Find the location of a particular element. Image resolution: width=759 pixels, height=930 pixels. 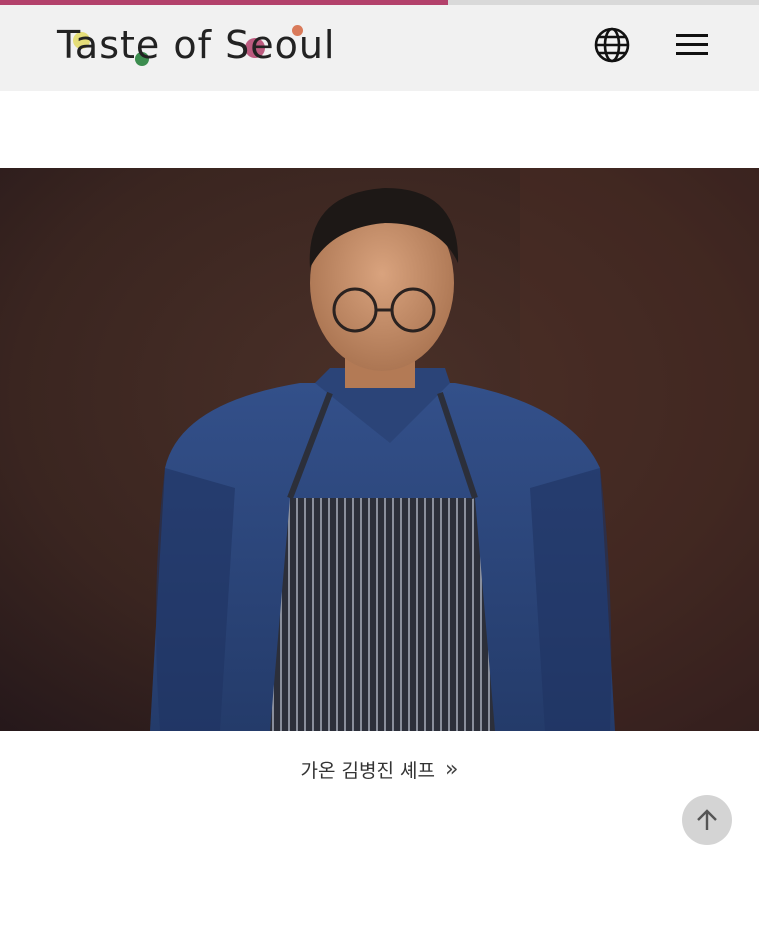

site-header: Taste of Seoul is located at coordinates (379, 48).